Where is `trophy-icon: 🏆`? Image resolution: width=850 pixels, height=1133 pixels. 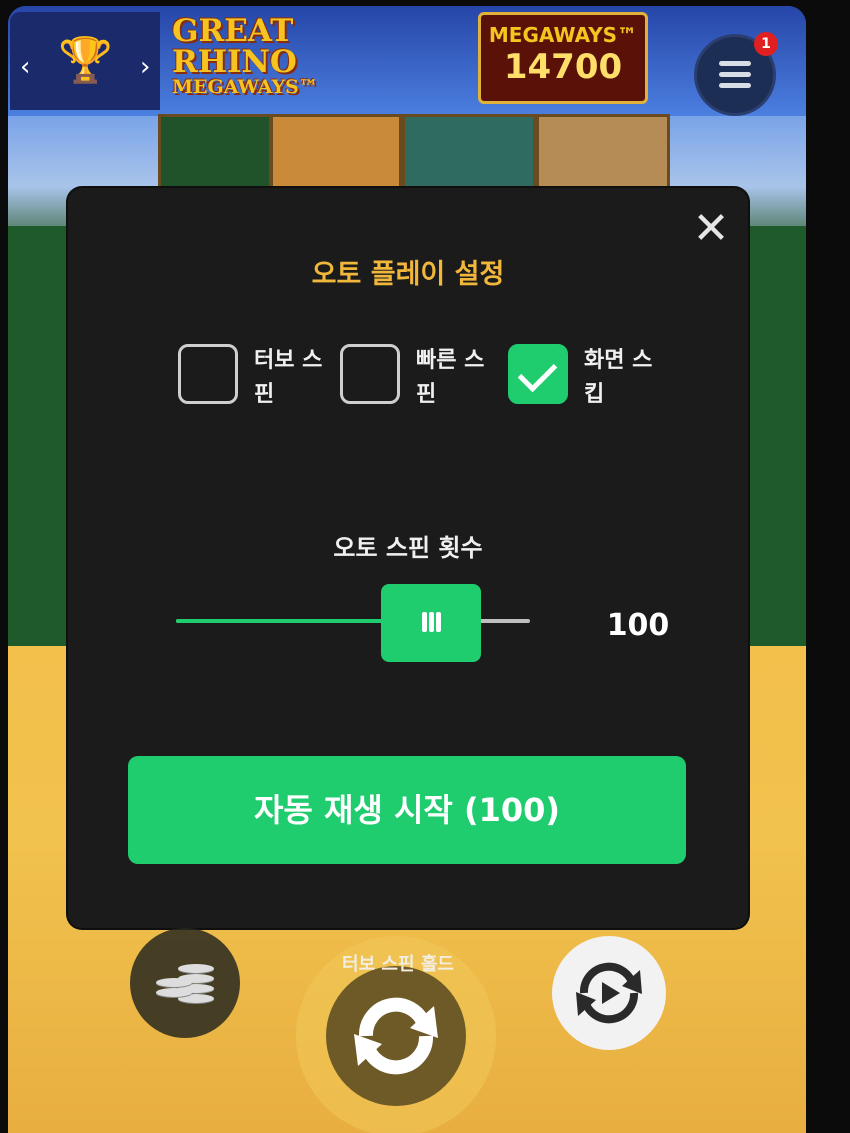 trophy-icon: 🏆 is located at coordinates (85, 60).